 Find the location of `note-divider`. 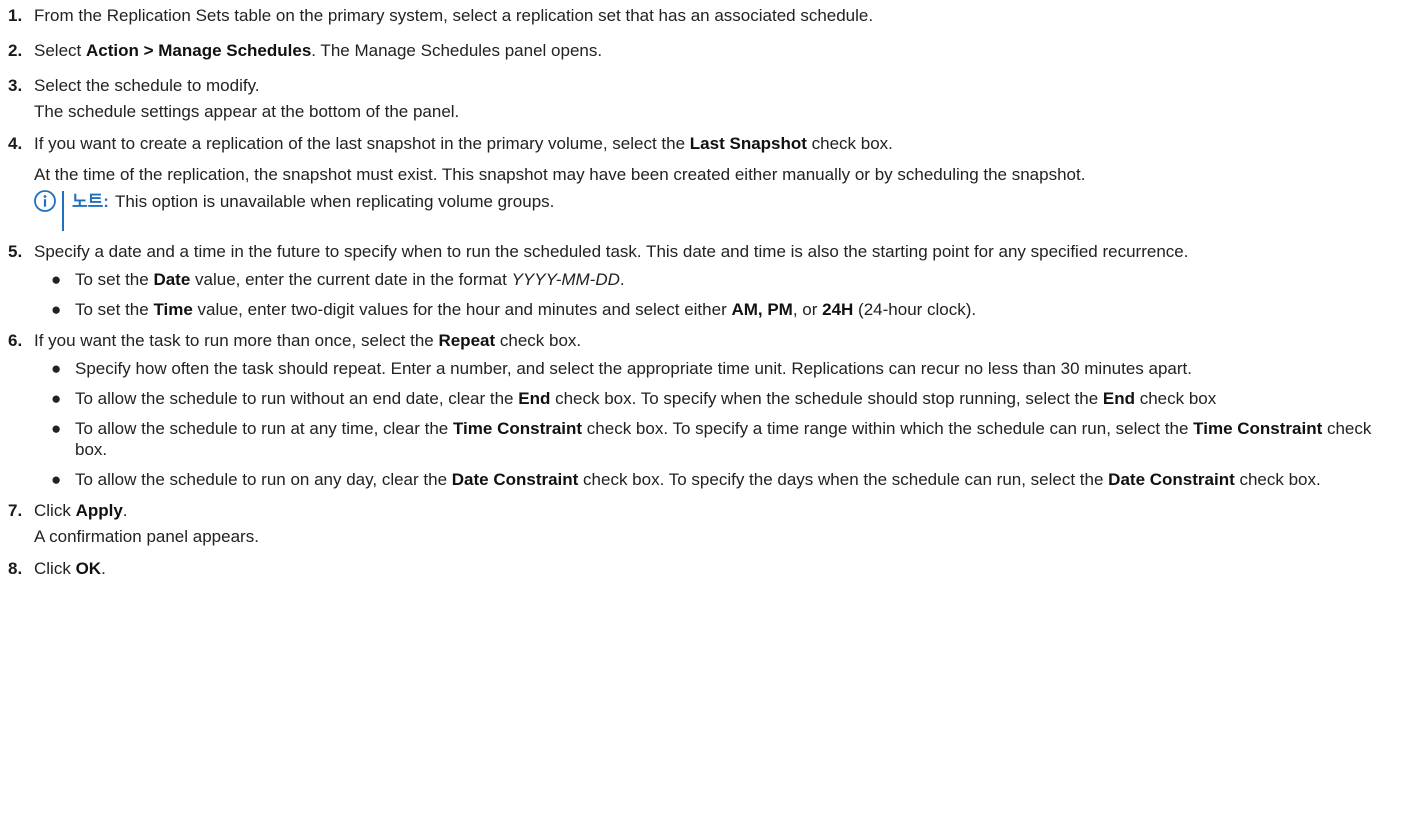

note-divider is located at coordinates (63, 211).